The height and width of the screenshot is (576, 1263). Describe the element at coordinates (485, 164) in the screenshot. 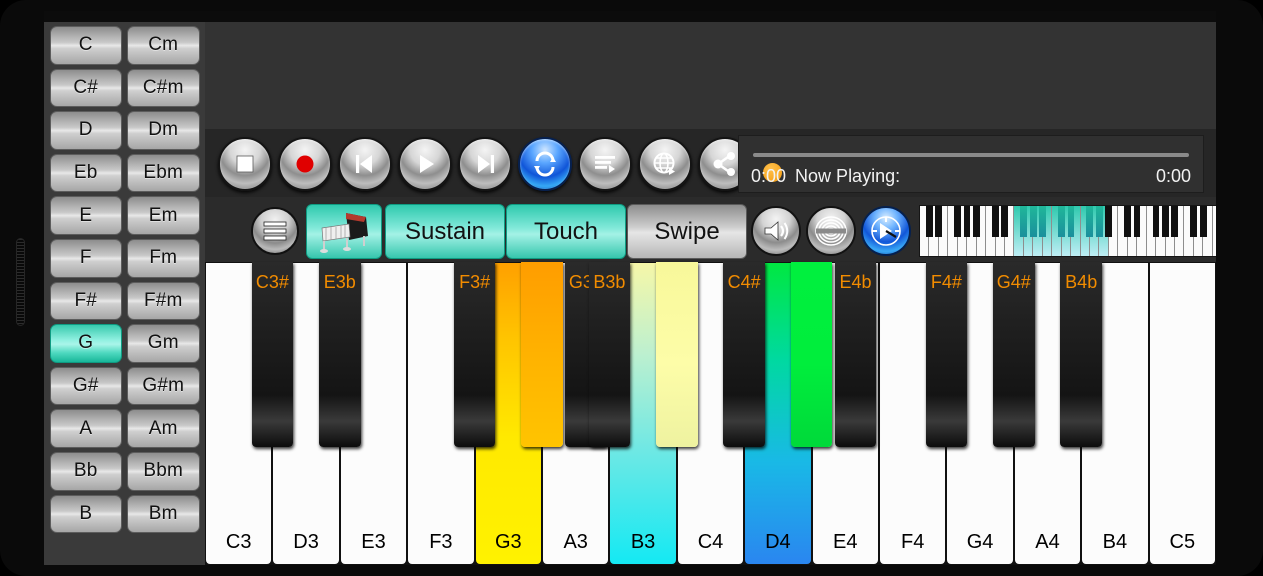

I see `next-button` at that location.